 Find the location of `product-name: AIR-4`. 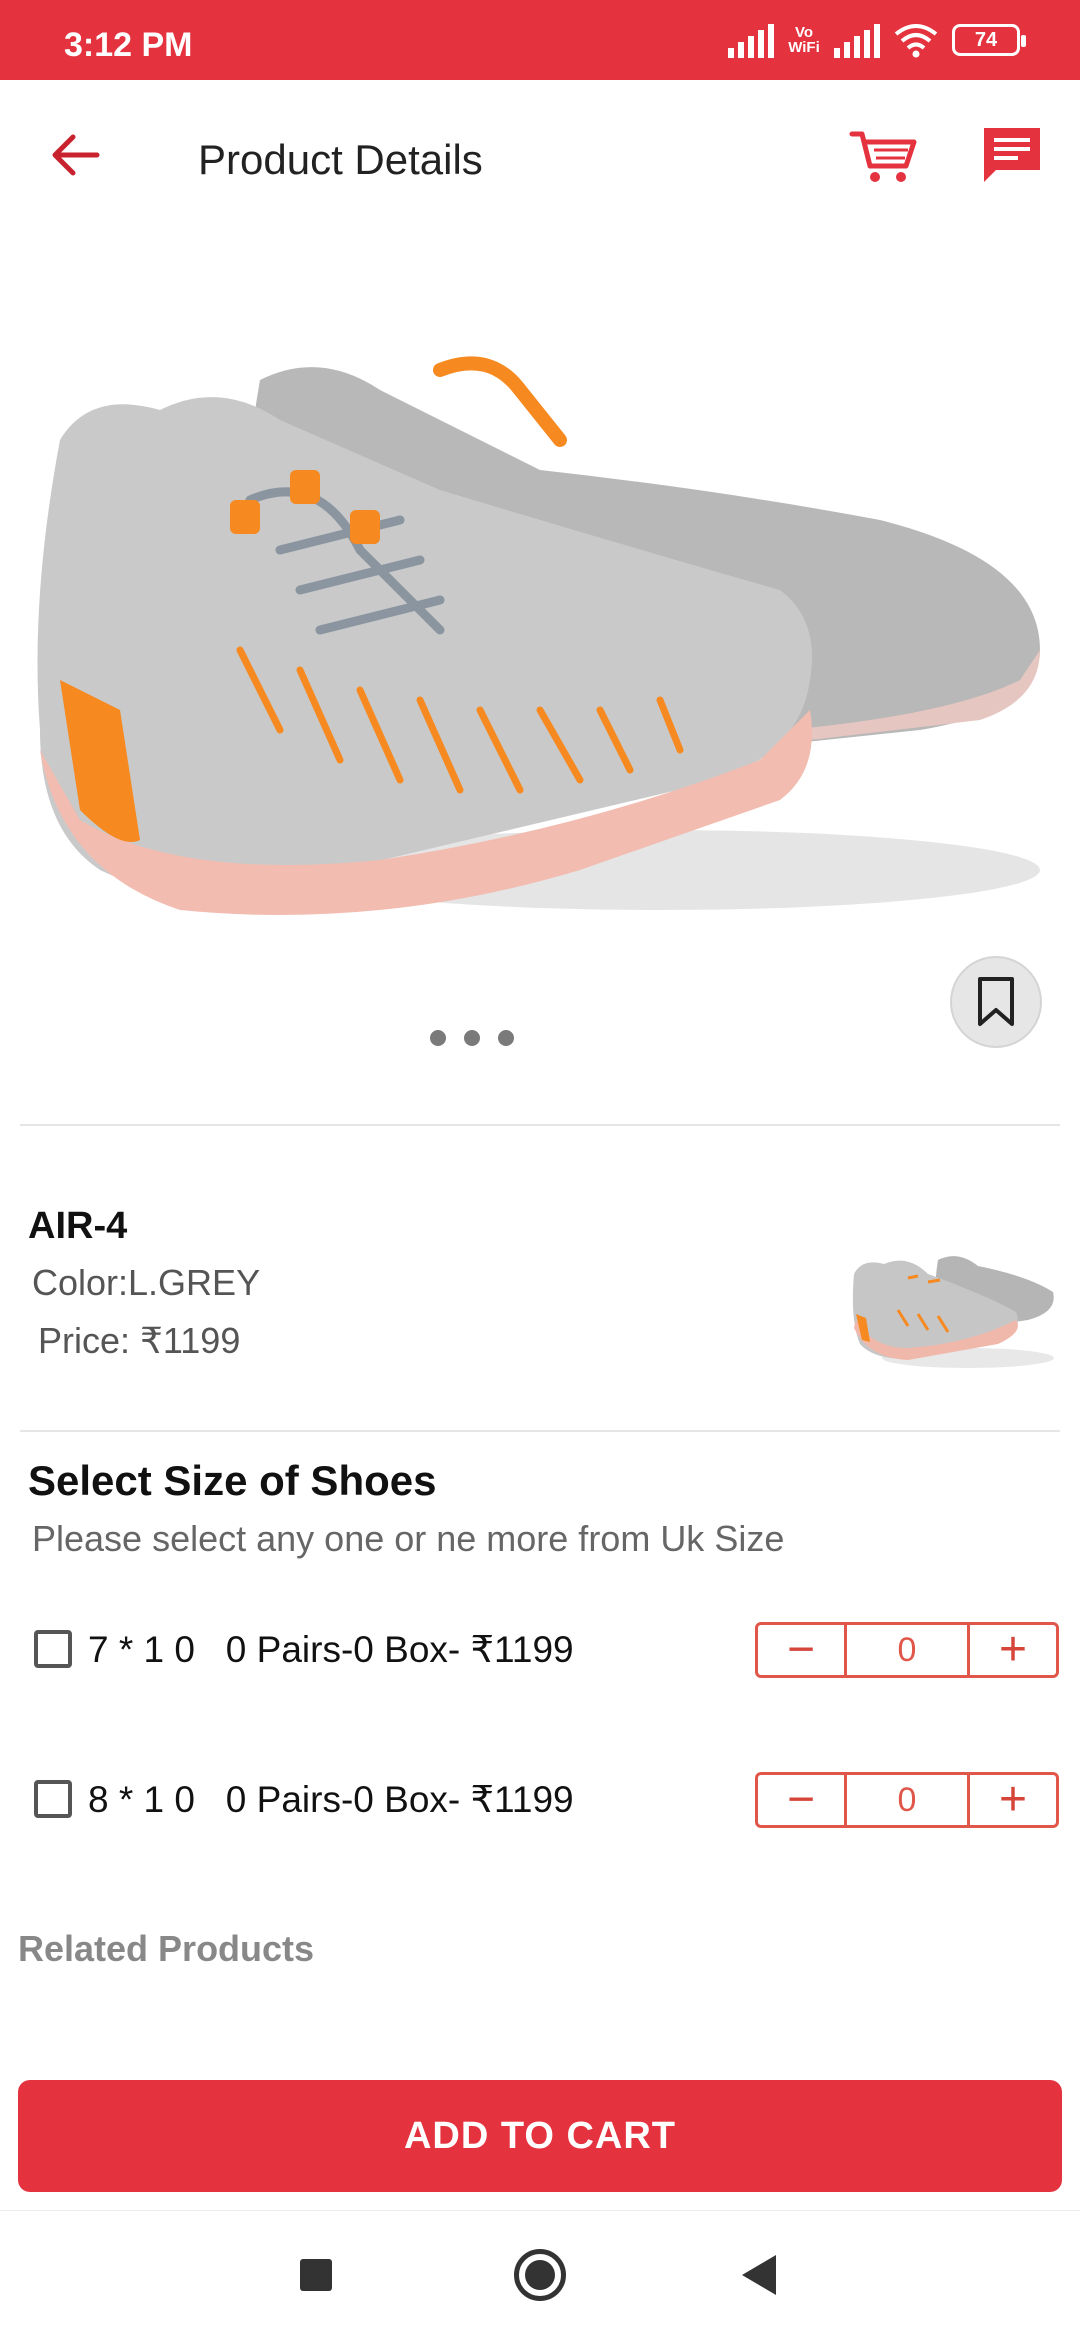

product-name: AIR-4 is located at coordinates (78, 1226).